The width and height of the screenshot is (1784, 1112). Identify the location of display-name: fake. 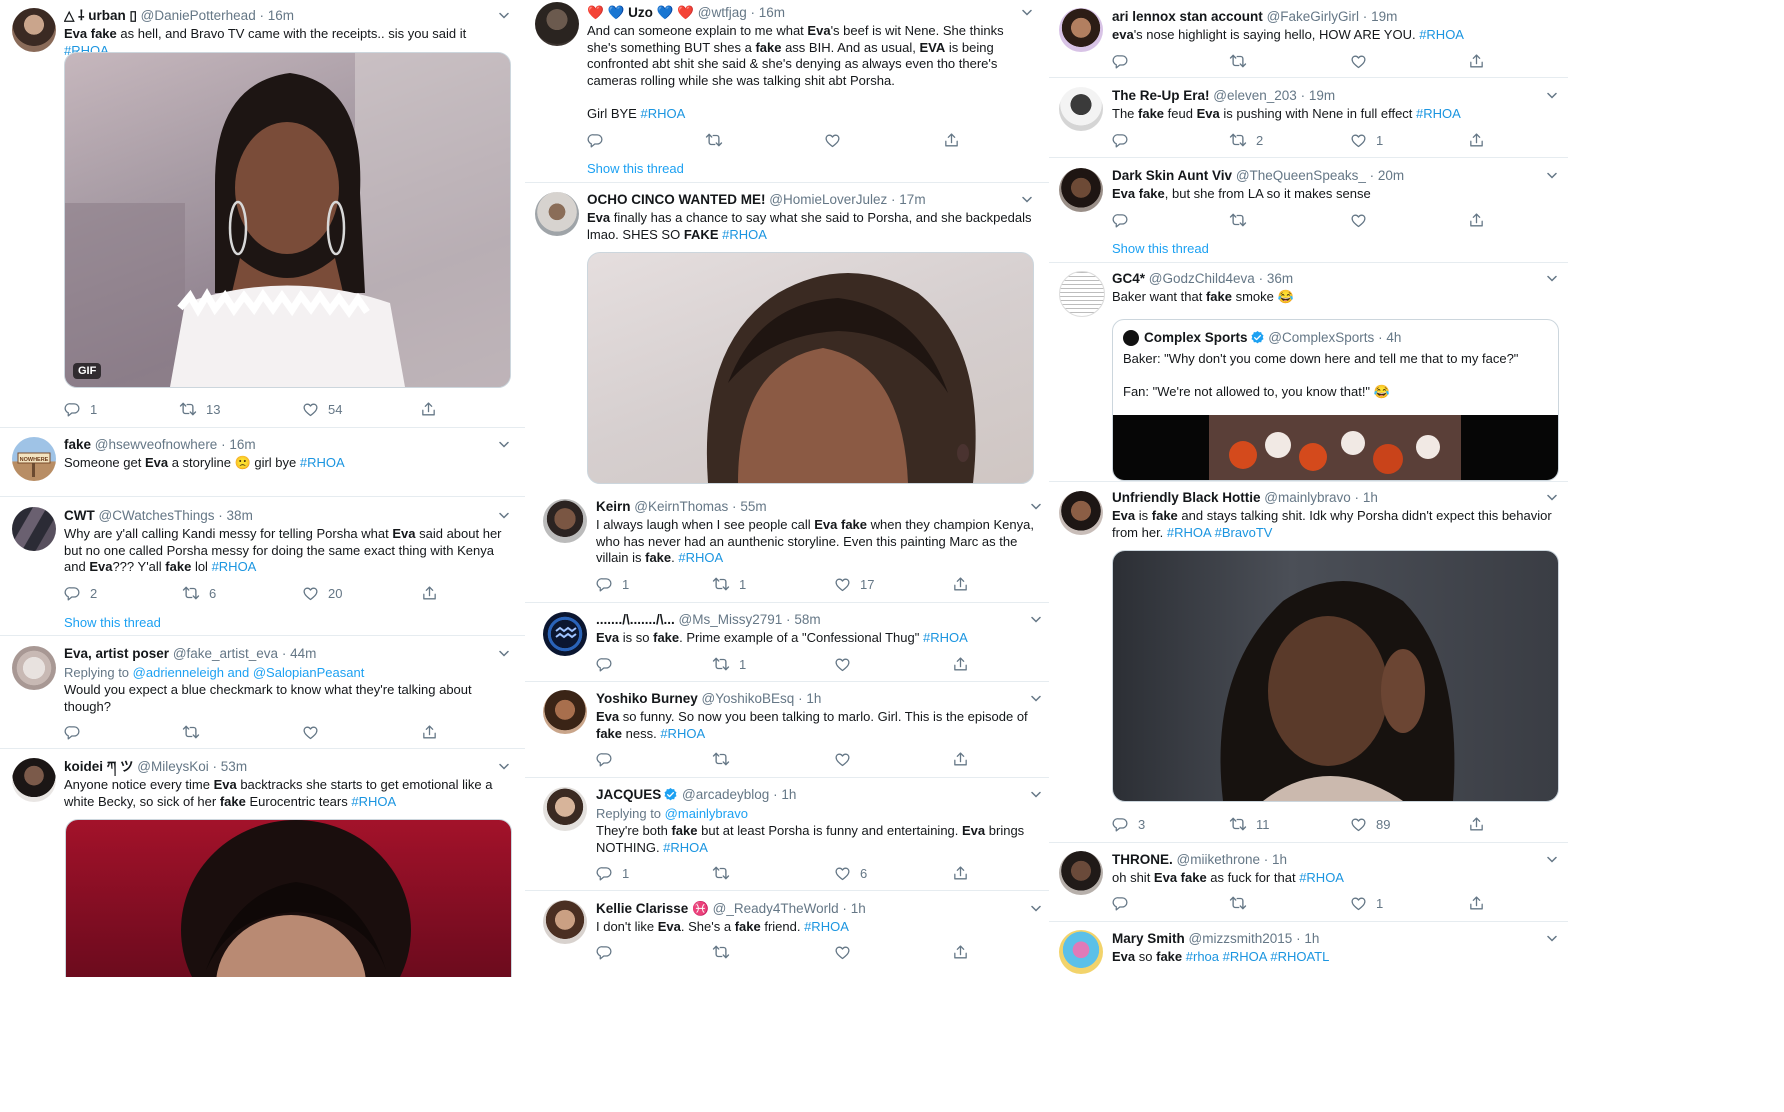
(77, 444).